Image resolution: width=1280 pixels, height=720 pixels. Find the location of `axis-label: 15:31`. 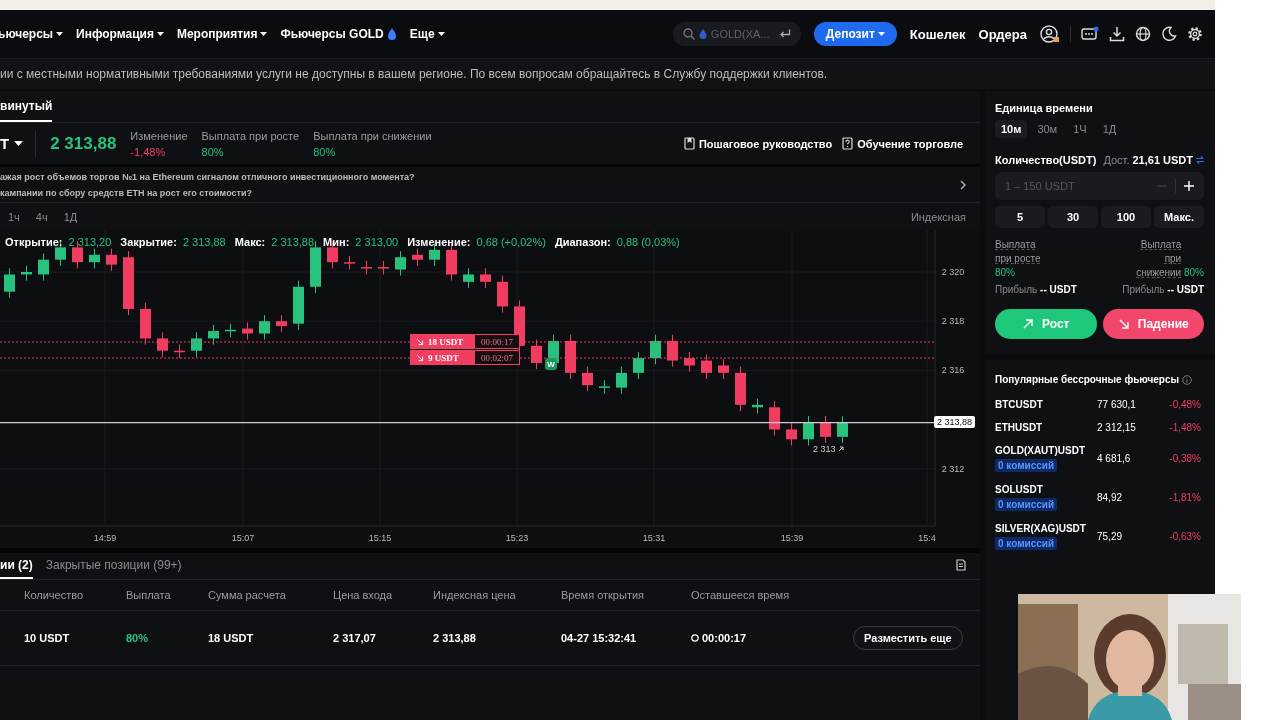

axis-label: 15:31 is located at coordinates (654, 538).